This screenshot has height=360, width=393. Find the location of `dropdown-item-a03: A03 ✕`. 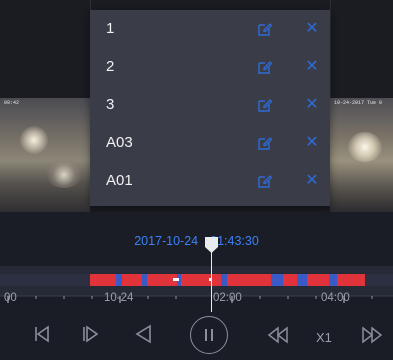

dropdown-item-a03: A03 ✕ is located at coordinates (210, 143).